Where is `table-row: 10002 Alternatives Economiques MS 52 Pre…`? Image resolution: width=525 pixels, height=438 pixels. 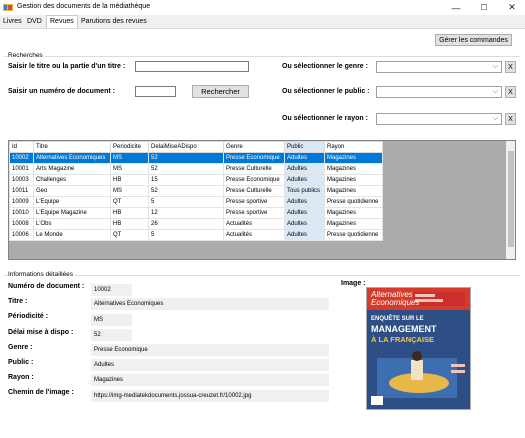 table-row: 10002 Alternatives Economiques MS 52 Pre… is located at coordinates (196, 158).